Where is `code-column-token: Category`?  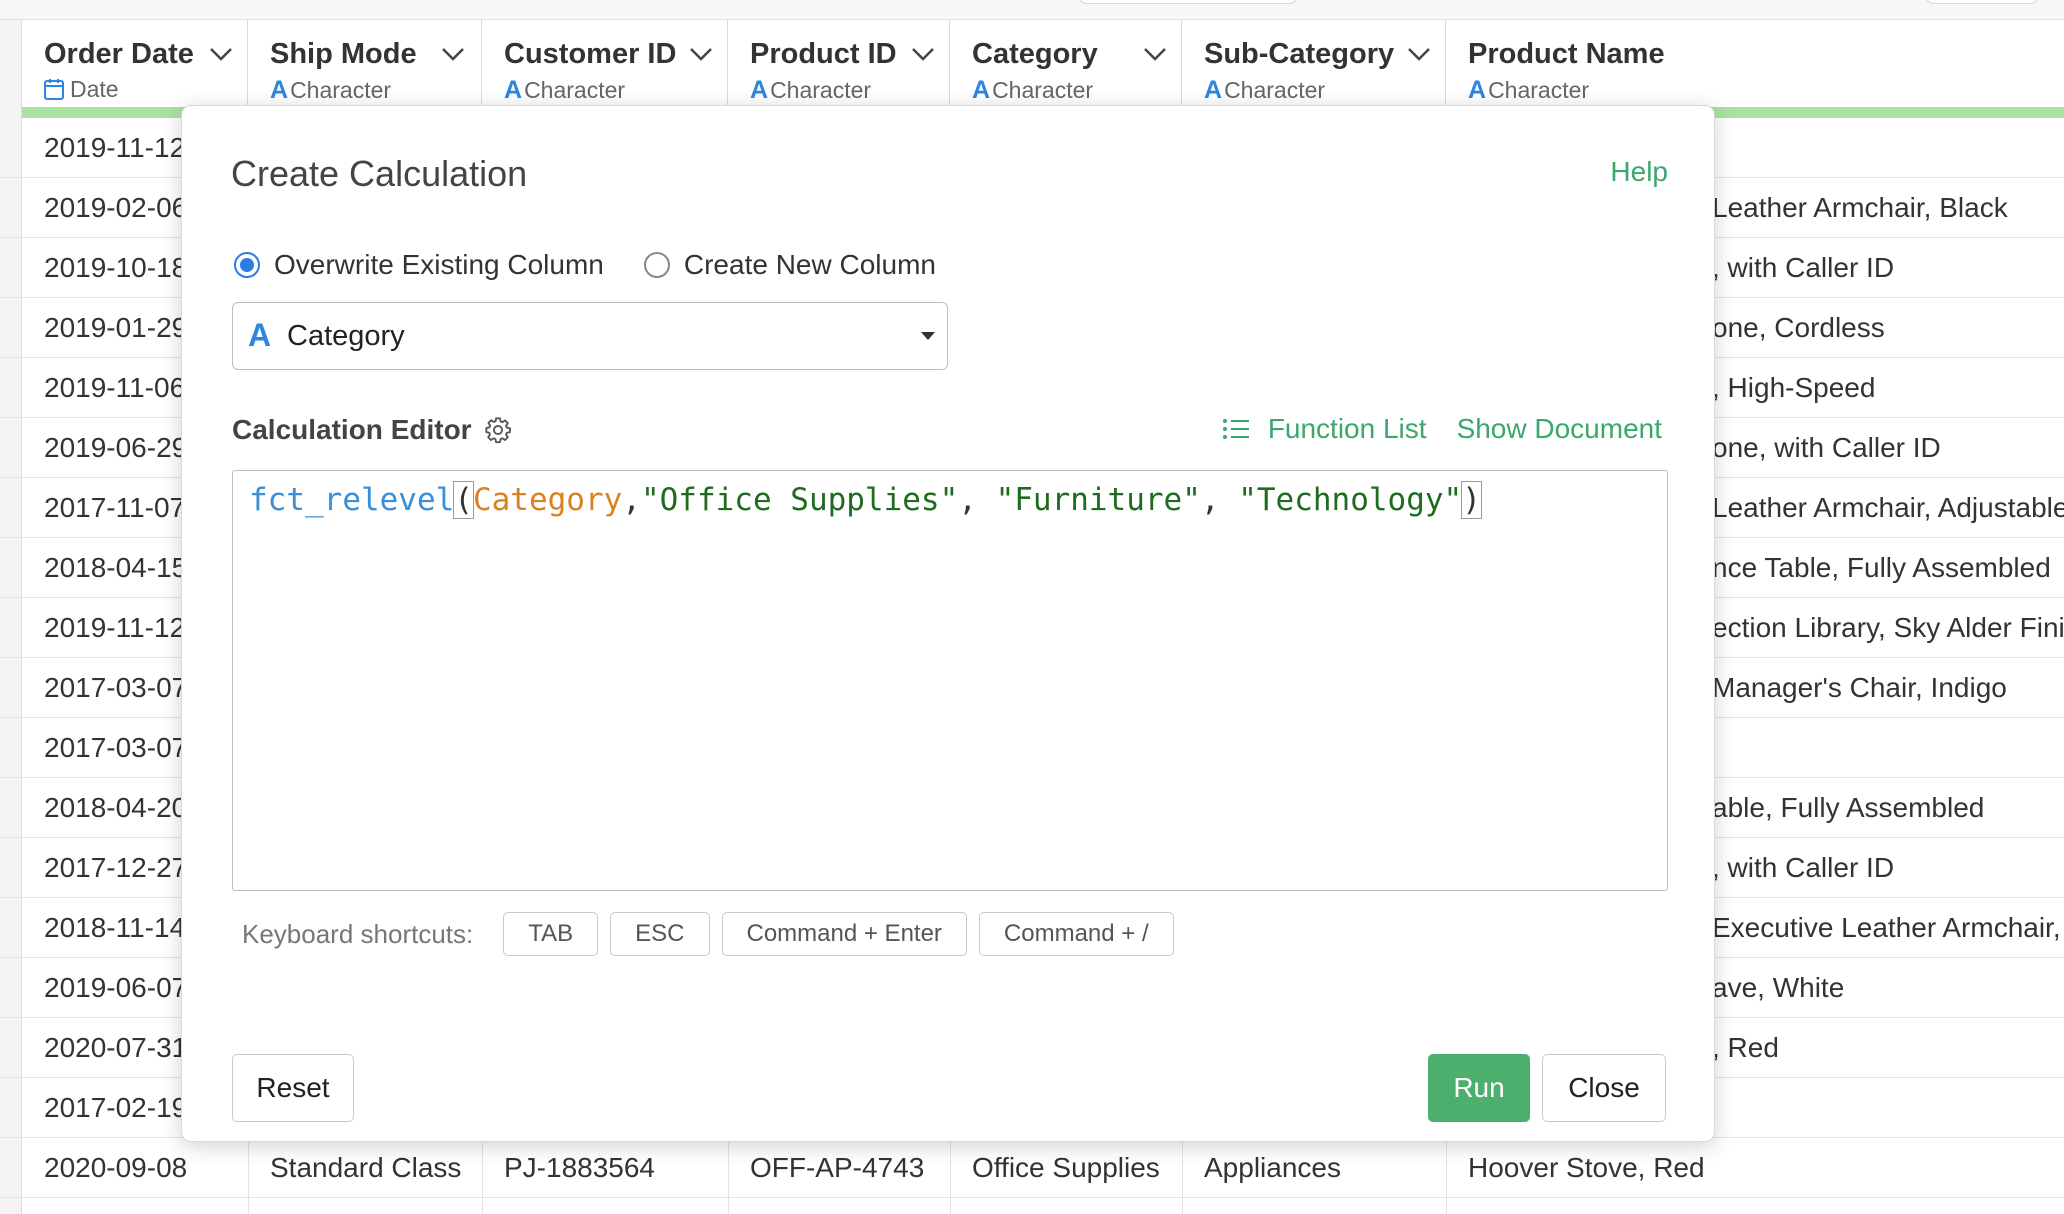 code-column-token: Category is located at coordinates (547, 500).